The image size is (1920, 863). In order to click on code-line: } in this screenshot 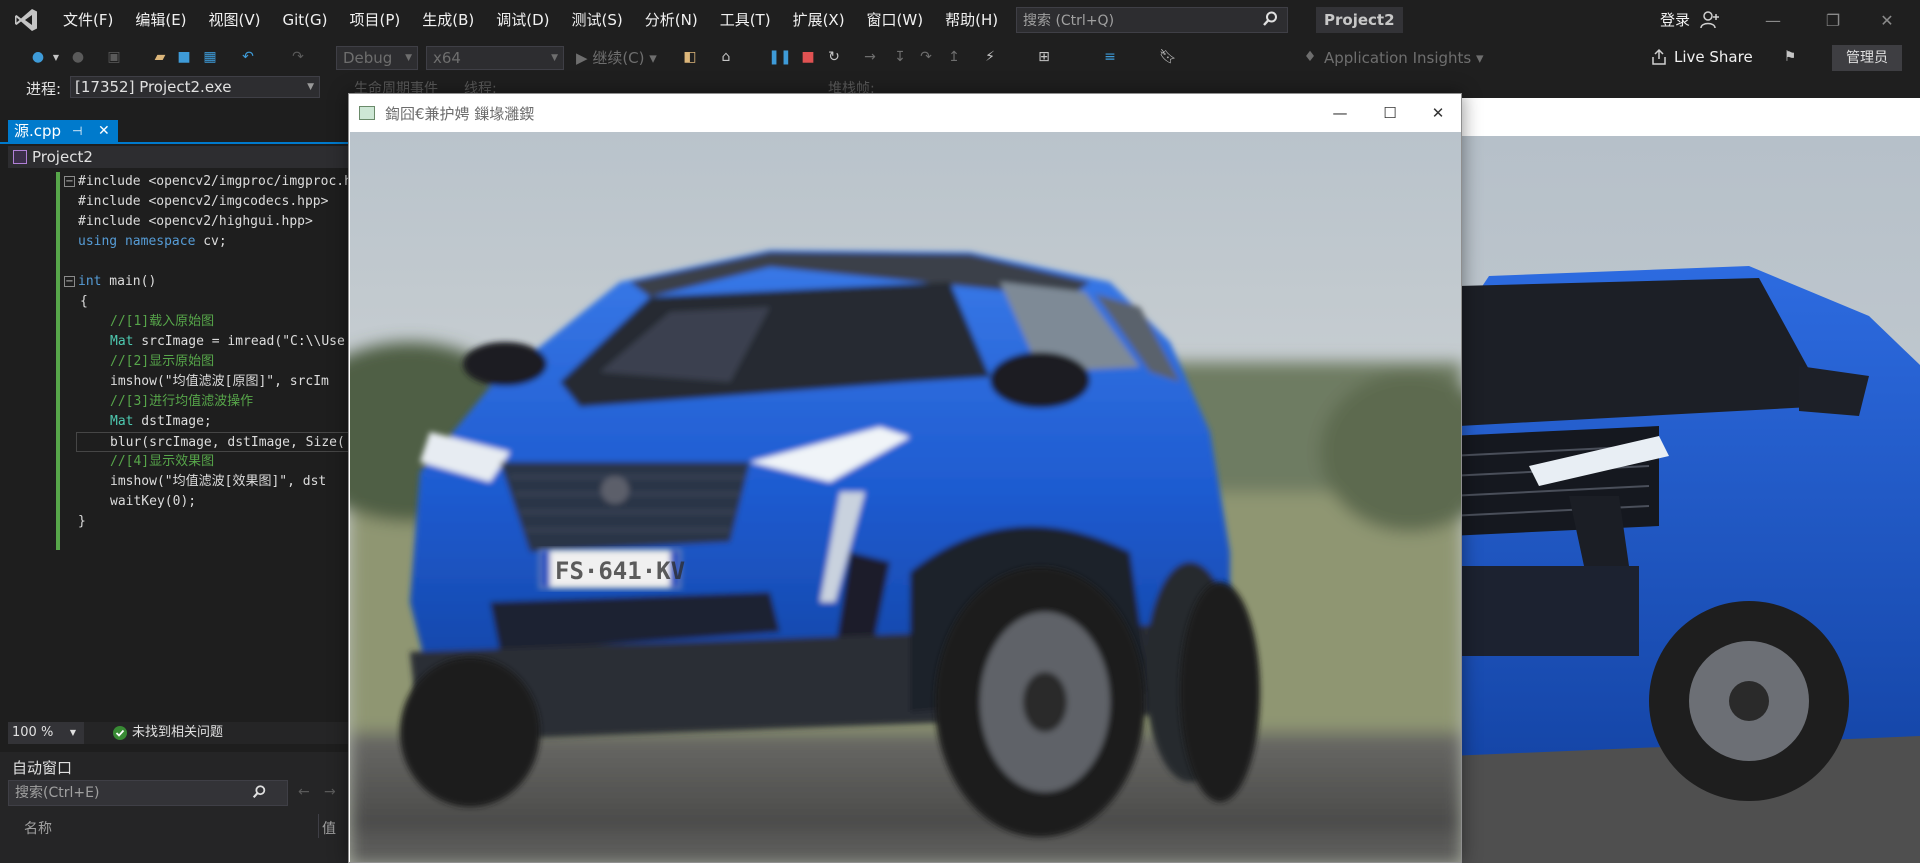, I will do `click(82, 521)`.